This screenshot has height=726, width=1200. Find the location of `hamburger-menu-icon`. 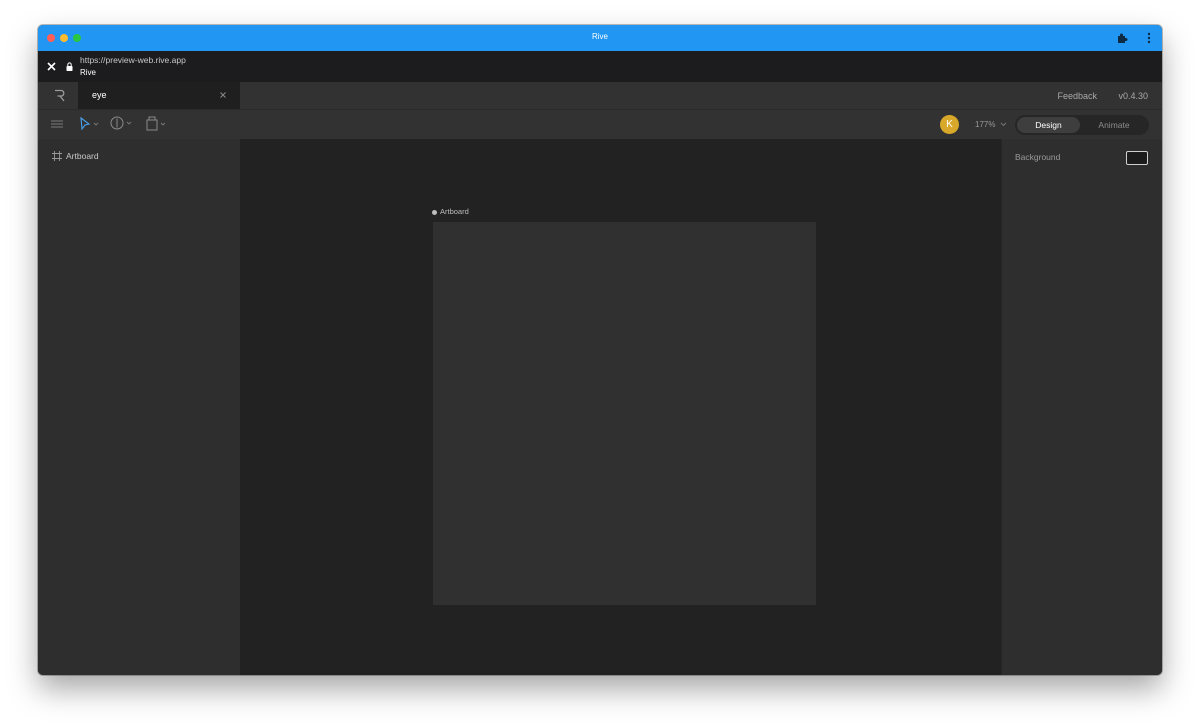

hamburger-menu-icon is located at coordinates (57, 124).